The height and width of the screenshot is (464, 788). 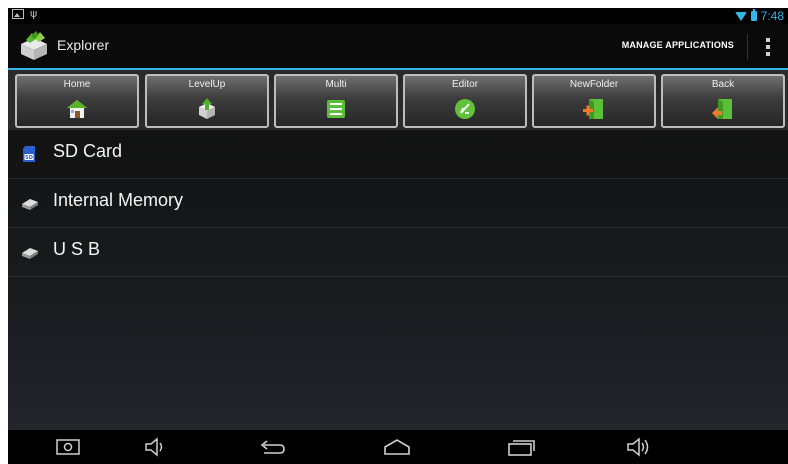 What do you see at coordinates (398, 154) in the screenshot?
I see `list-item-sd-card: SD SD Card` at bounding box center [398, 154].